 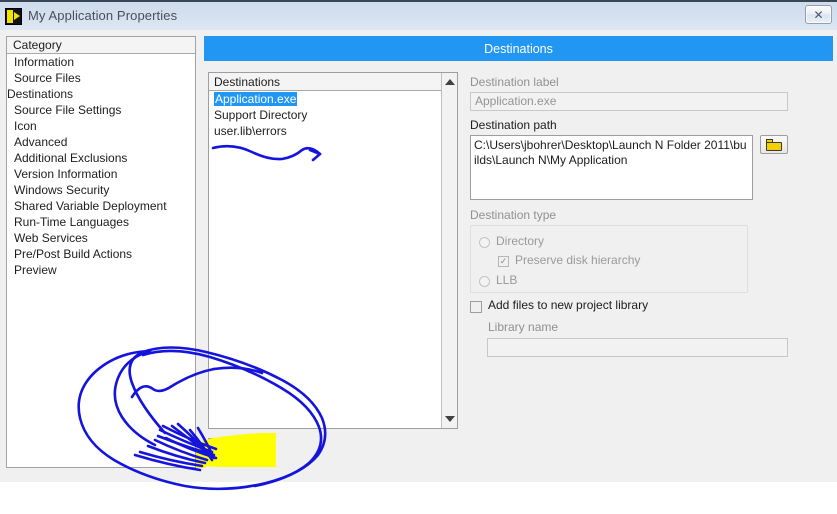 What do you see at coordinates (333, 451) in the screenshot?
I see `list-toolbar` at bounding box center [333, 451].